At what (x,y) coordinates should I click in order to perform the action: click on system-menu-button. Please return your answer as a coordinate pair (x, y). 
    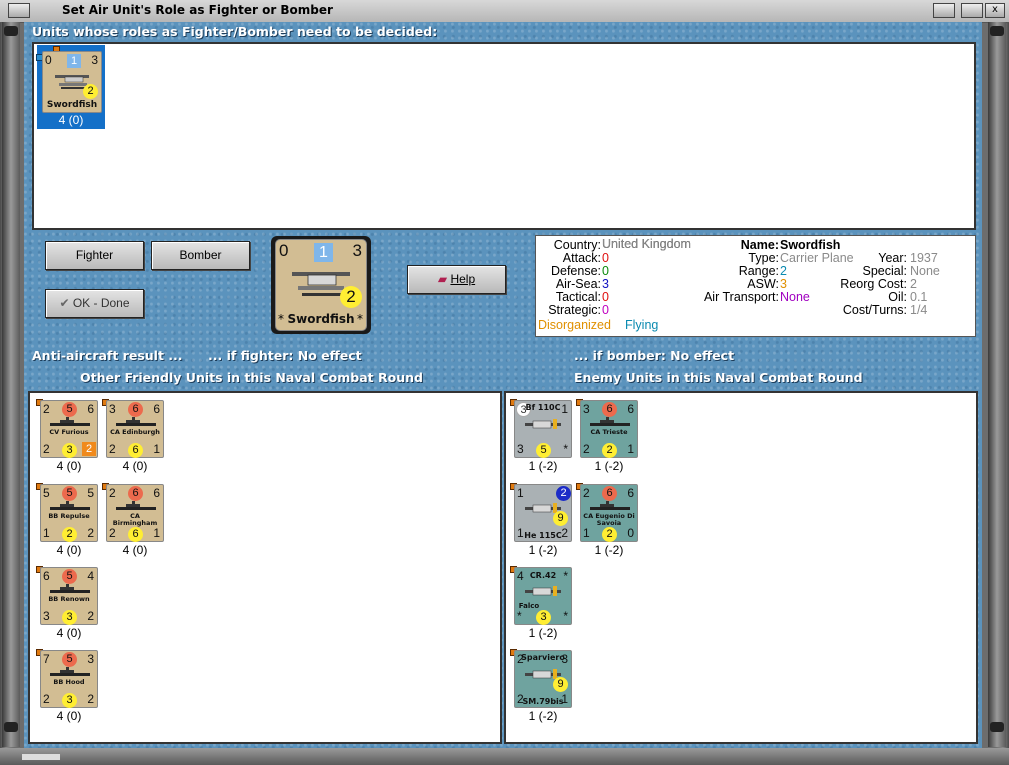
    Looking at the image, I should click on (19, 10).